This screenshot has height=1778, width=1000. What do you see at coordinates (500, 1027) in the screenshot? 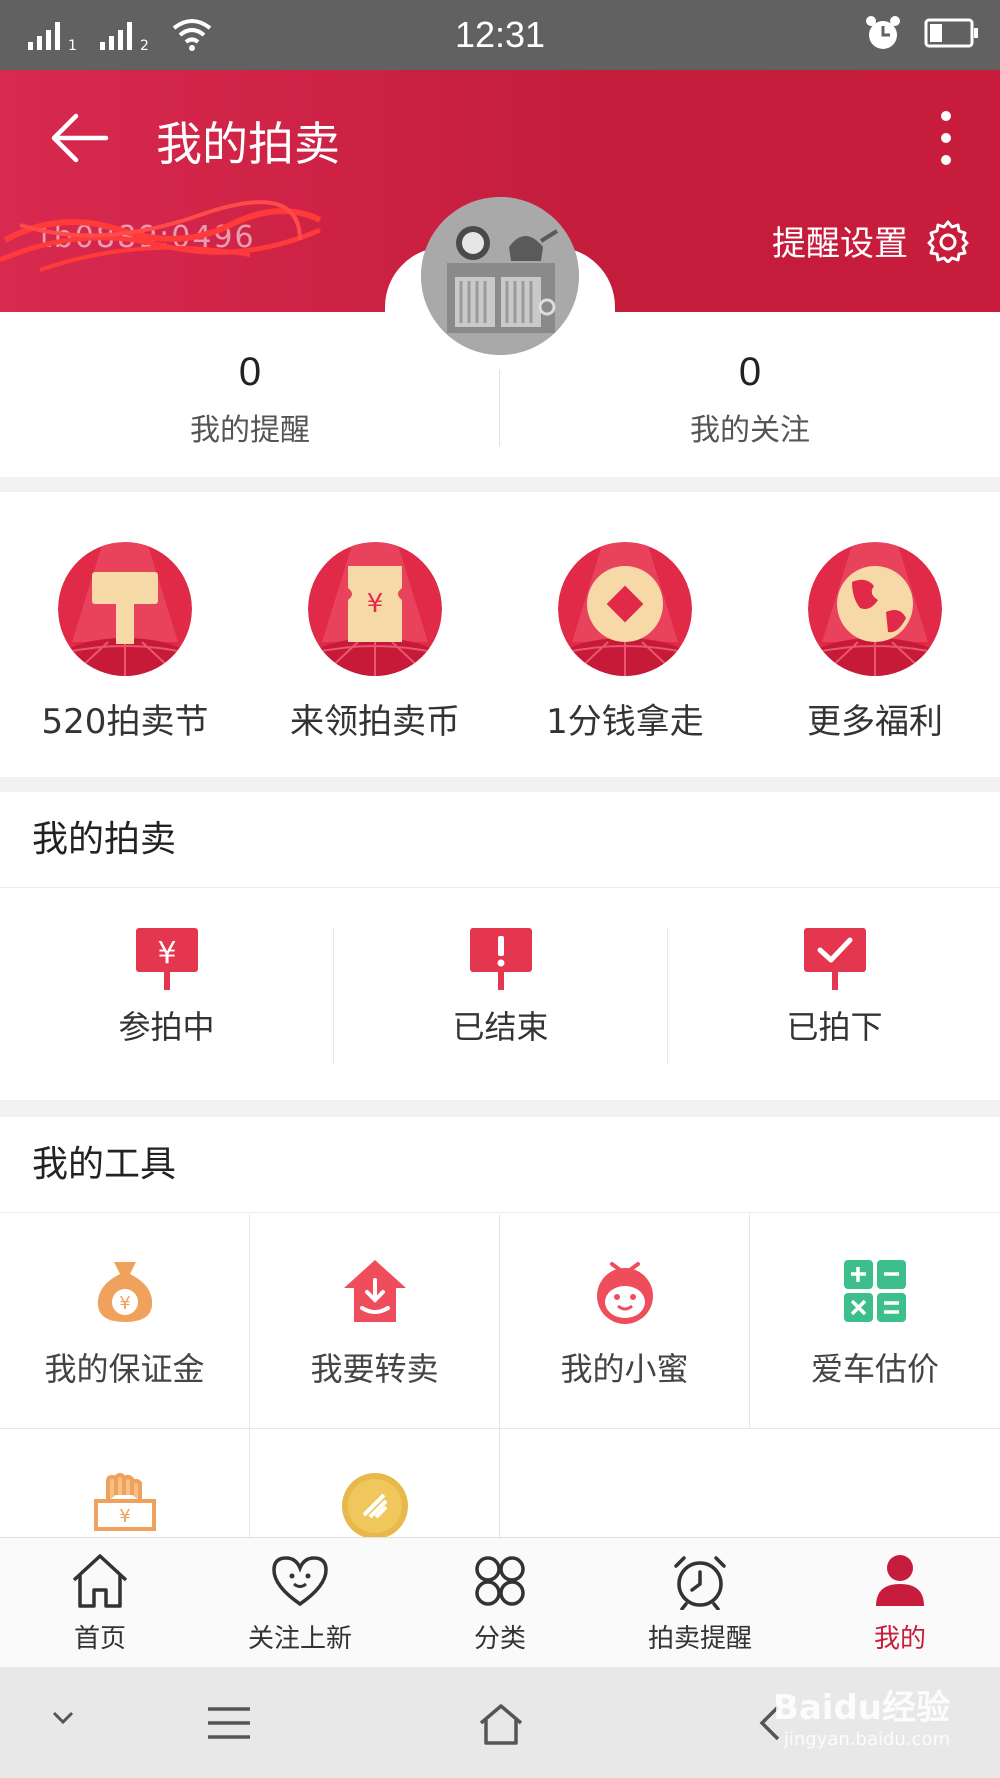
I see `auction-item-label: 已结束` at bounding box center [500, 1027].